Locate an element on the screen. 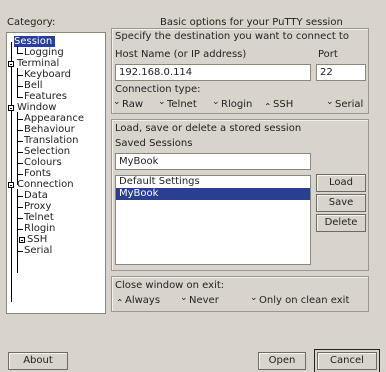  tree-item-label: Selection is located at coordinates (47, 151).